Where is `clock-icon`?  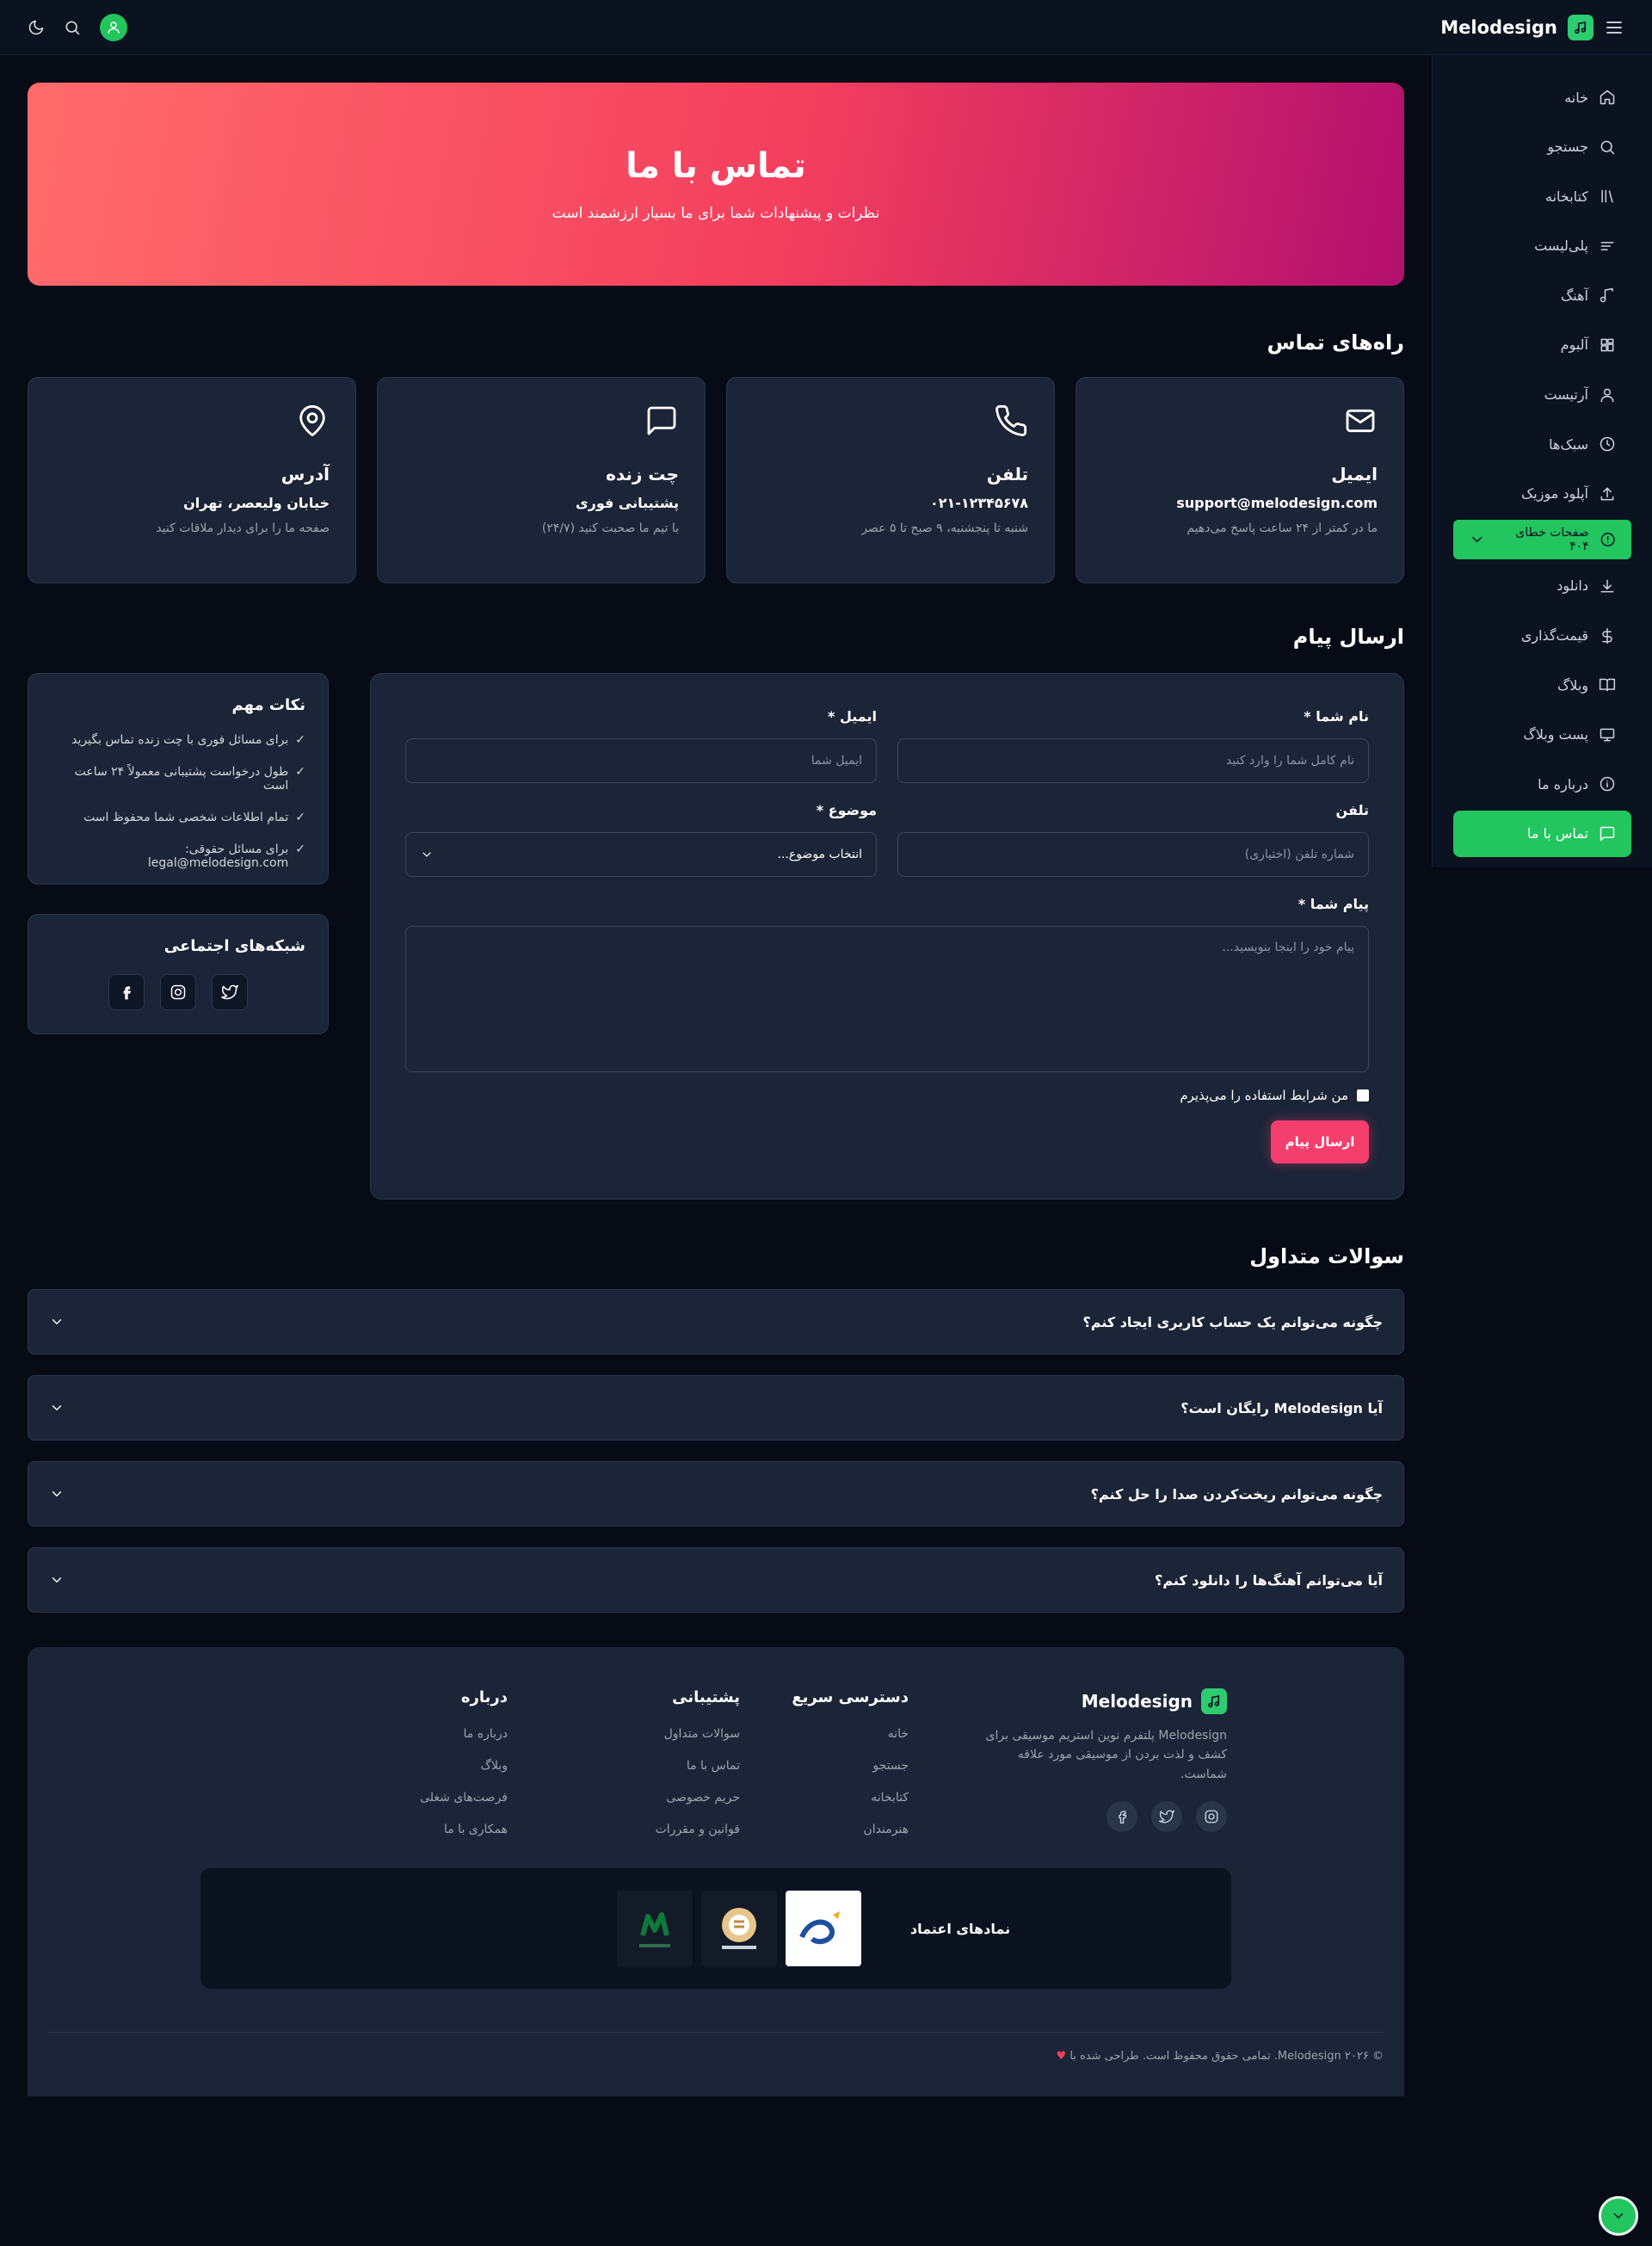
clock-icon is located at coordinates (1607, 444).